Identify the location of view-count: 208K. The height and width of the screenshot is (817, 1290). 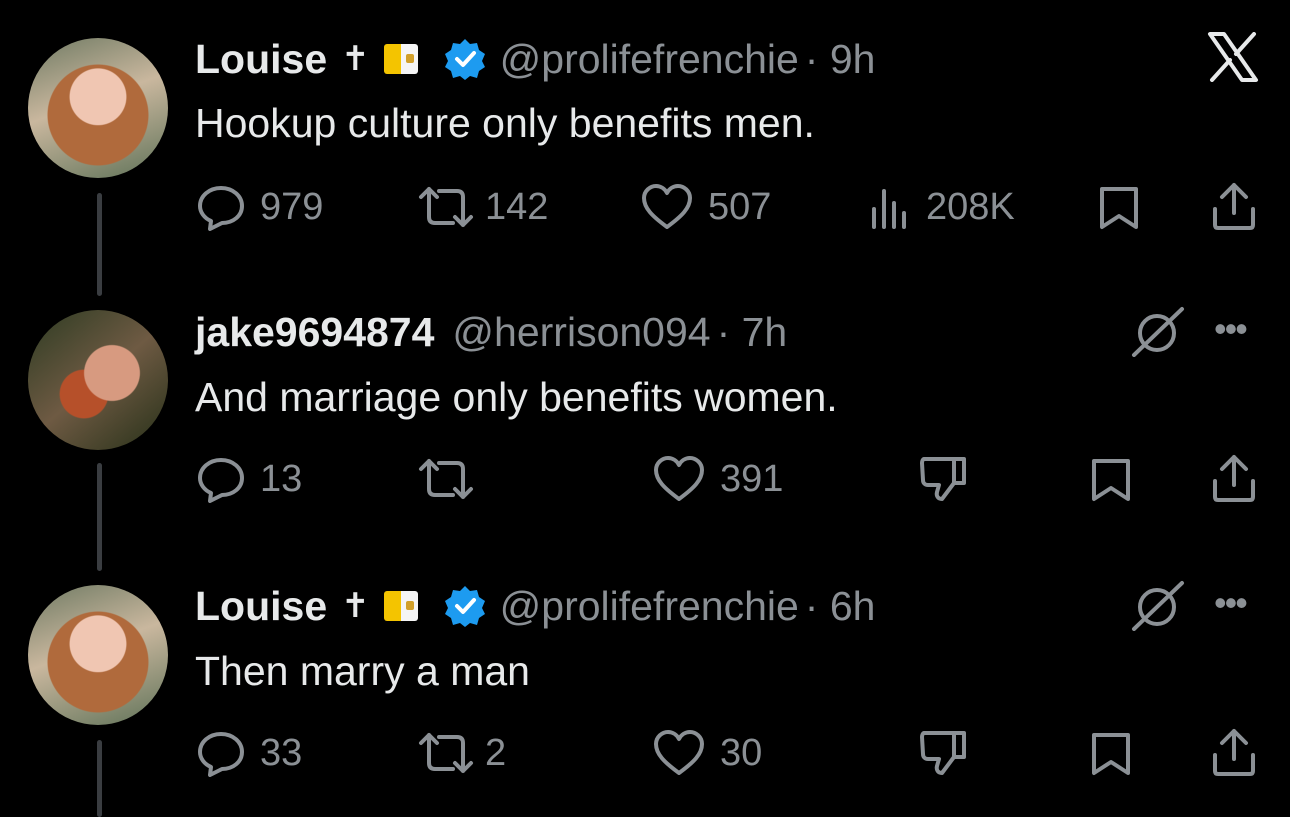
(970, 206).